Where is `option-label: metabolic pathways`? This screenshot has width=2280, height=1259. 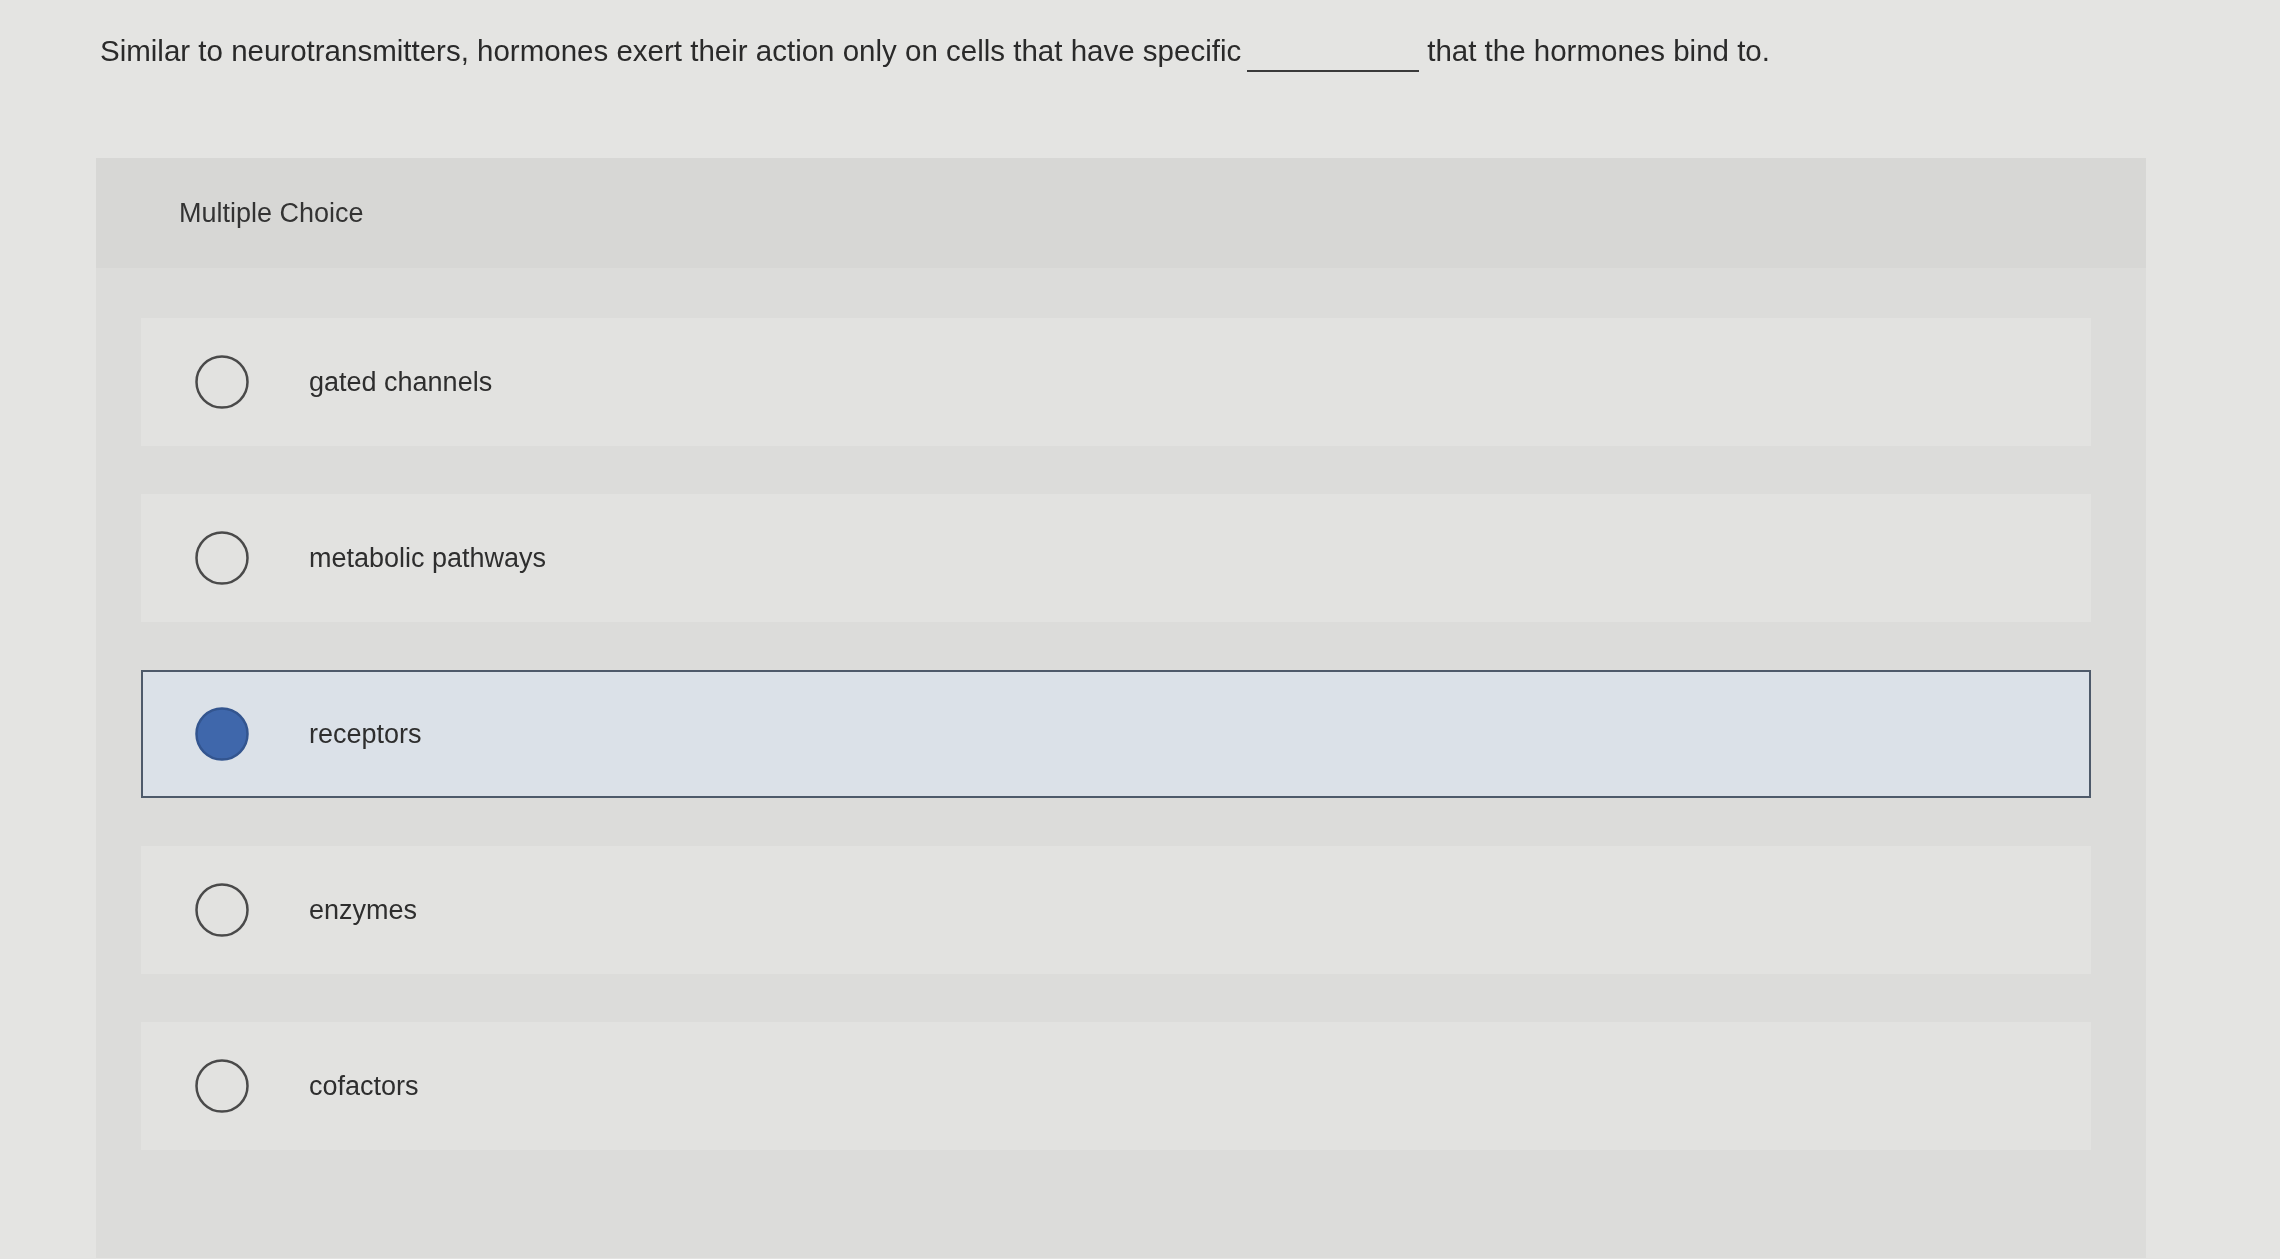
option-label: metabolic pathways is located at coordinates (428, 558).